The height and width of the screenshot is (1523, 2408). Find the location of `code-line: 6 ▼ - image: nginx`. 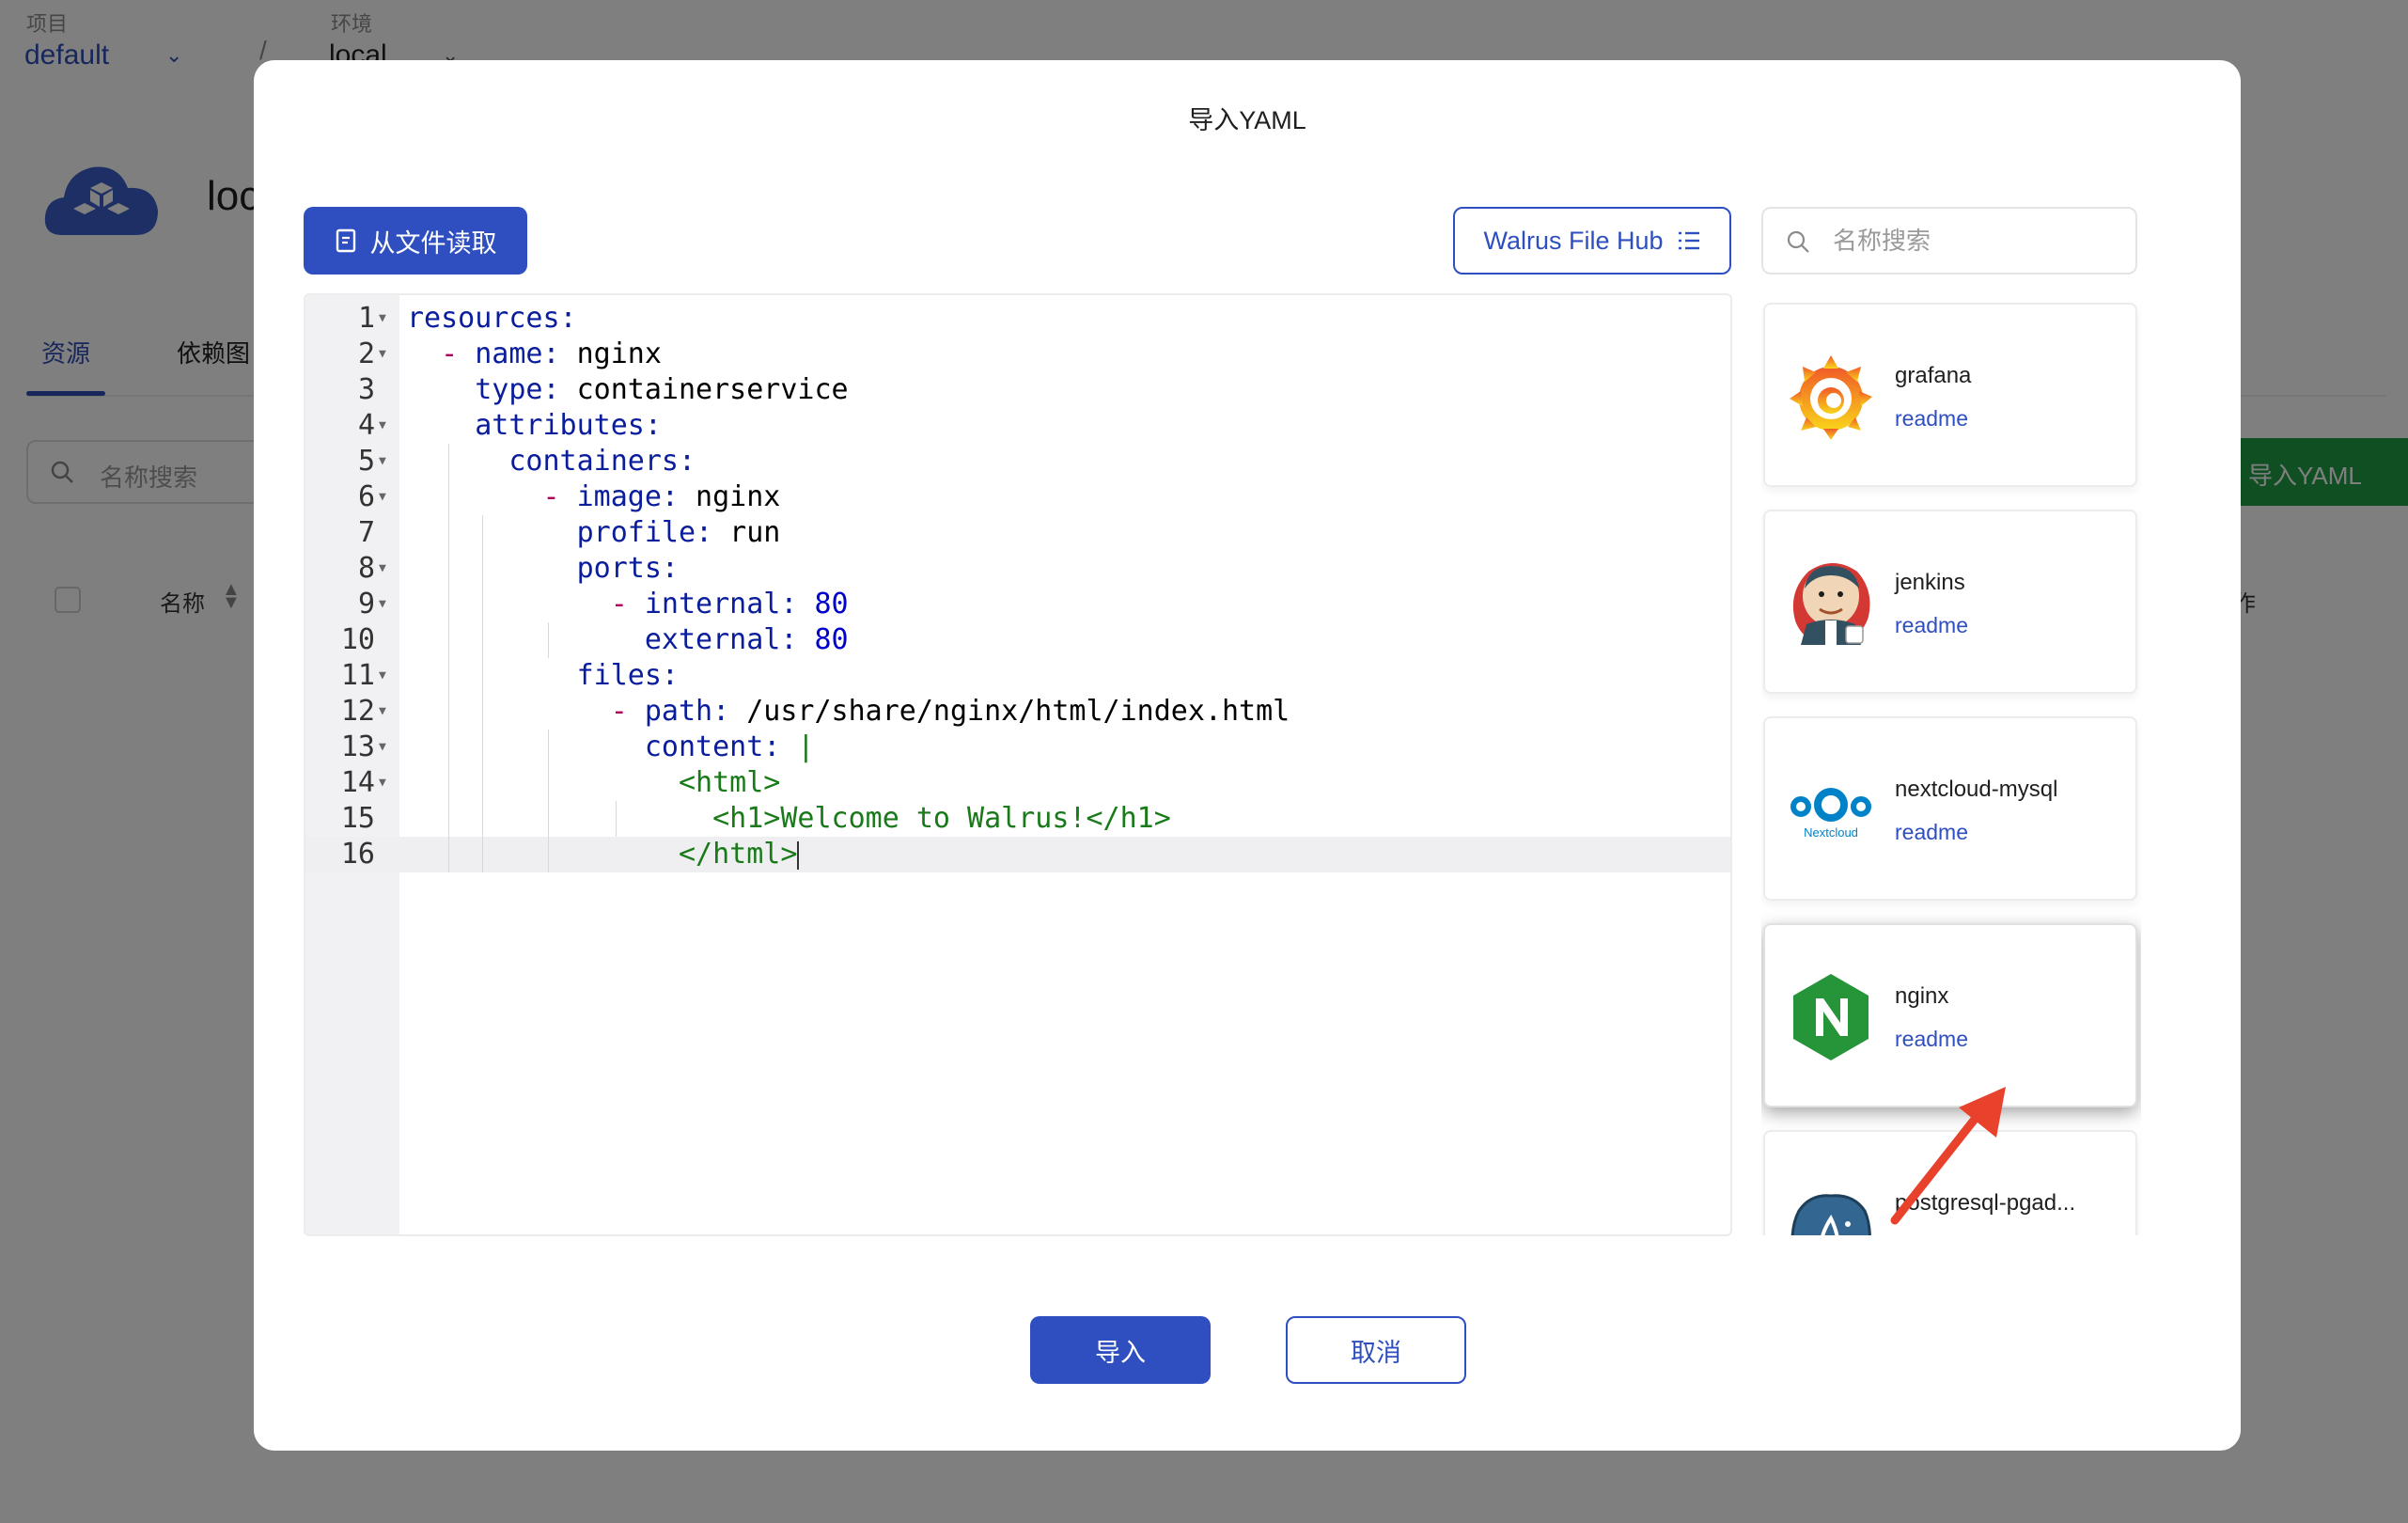

code-line: 6 ▼ - image: nginx is located at coordinates (1017, 497).